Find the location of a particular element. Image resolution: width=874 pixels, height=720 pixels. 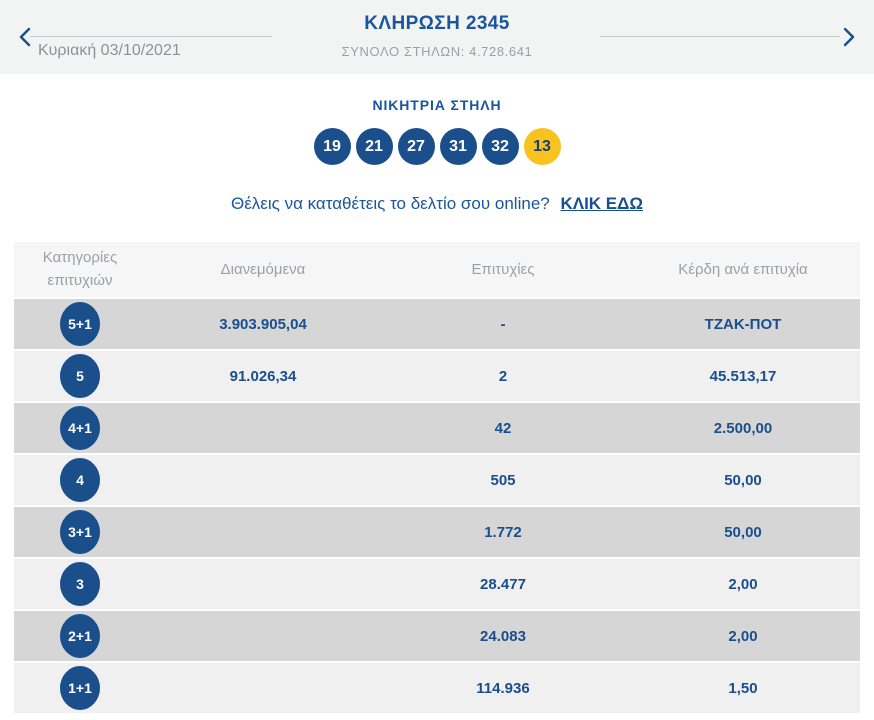

table-row: 3 28.477 2,00 is located at coordinates (437, 585).